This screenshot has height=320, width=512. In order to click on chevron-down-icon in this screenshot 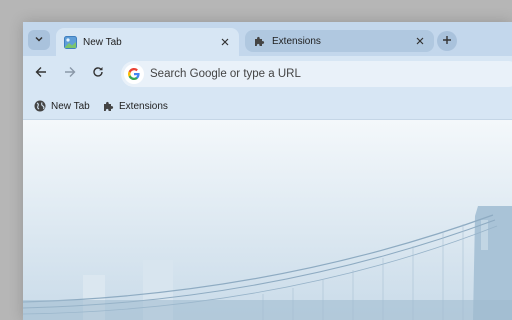, I will do `click(39, 40)`.